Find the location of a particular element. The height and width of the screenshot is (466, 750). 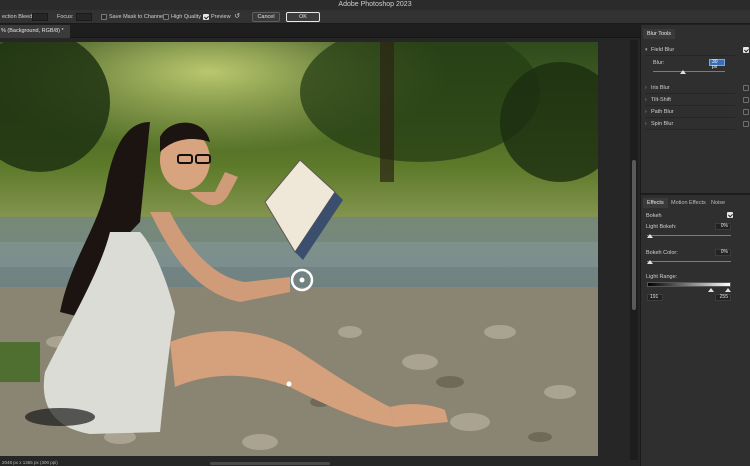

bokeh-color-slider-thumb is located at coordinates (650, 262).